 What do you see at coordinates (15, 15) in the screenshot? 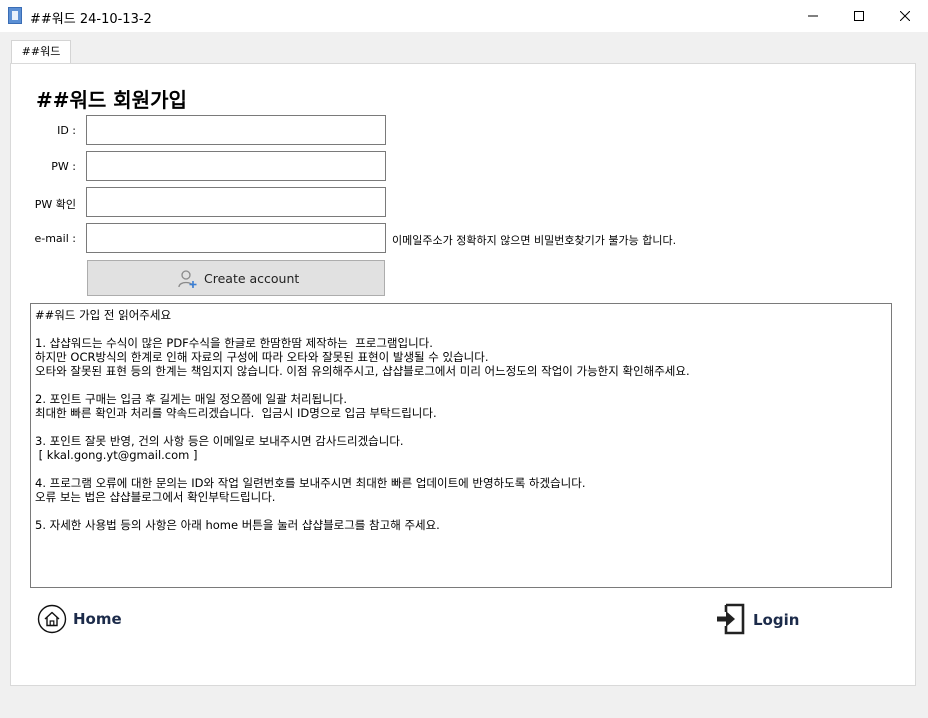
I see `app-icon` at bounding box center [15, 15].